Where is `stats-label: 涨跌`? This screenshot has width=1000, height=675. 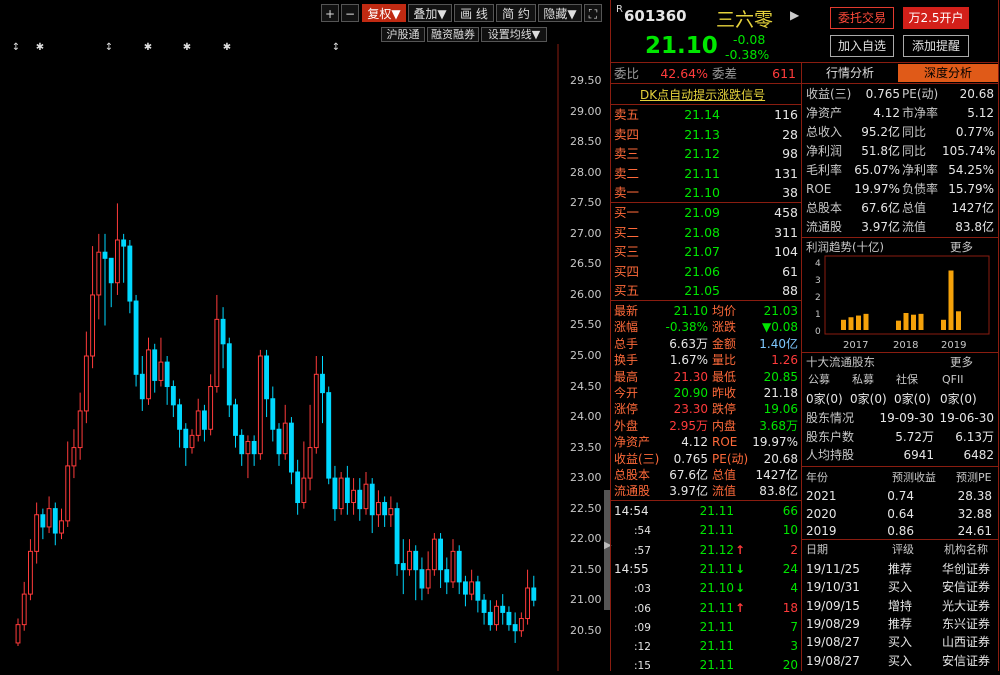
stats-label: 涨跌 is located at coordinates (724, 327).